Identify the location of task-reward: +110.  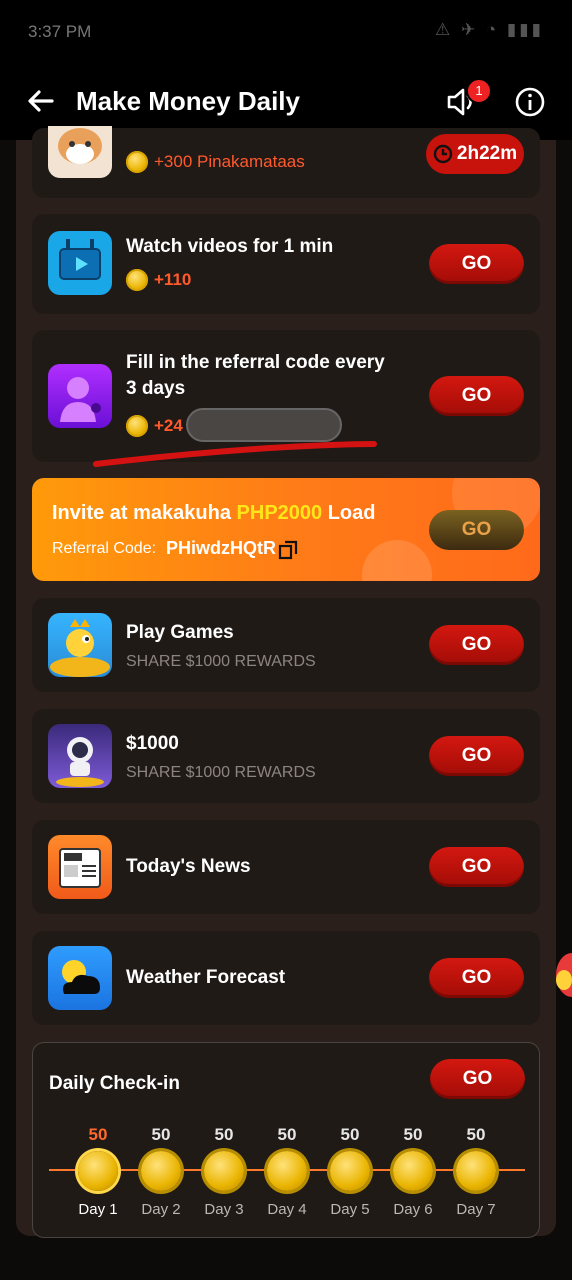
(158, 280).